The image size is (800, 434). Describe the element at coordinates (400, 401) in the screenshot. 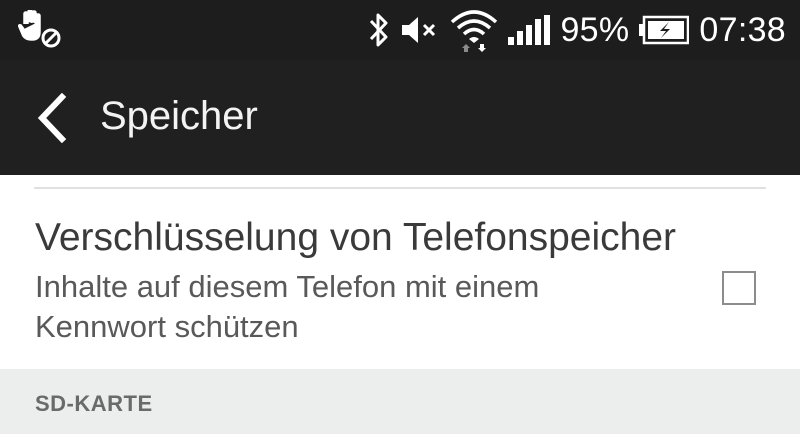

I see `section-header-sd-card: SD-KARTE` at that location.